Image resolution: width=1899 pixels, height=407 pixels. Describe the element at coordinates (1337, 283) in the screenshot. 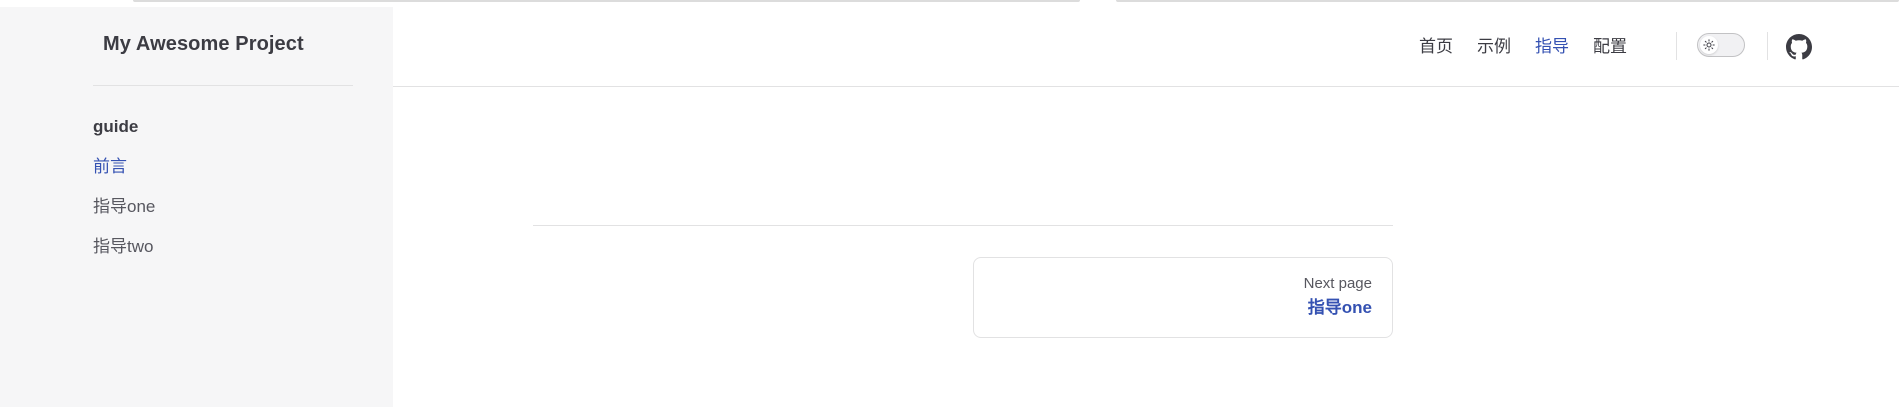

I see `next-page-desc: Next page` at that location.